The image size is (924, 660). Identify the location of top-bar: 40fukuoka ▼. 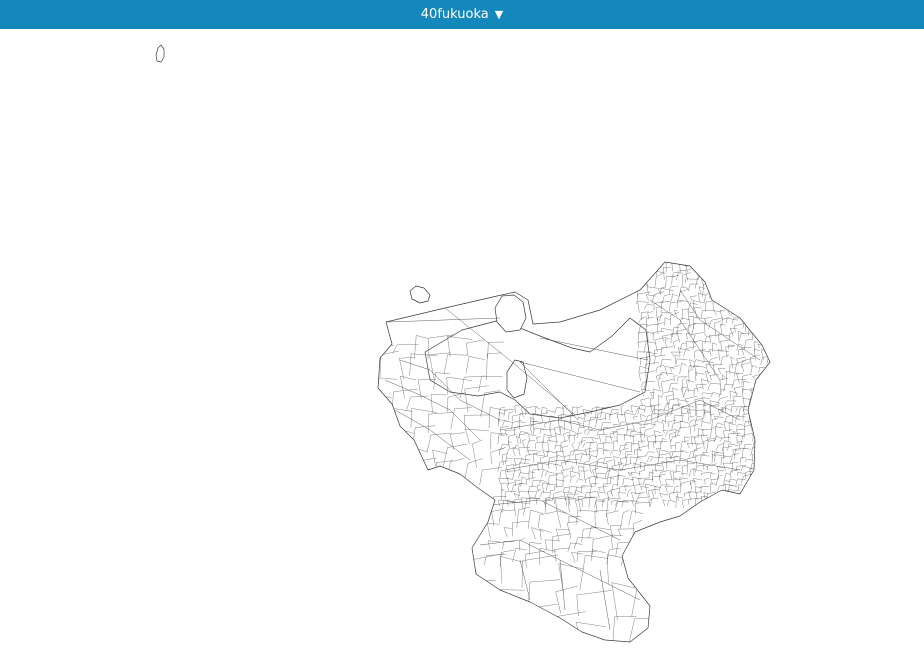
(462, 14).